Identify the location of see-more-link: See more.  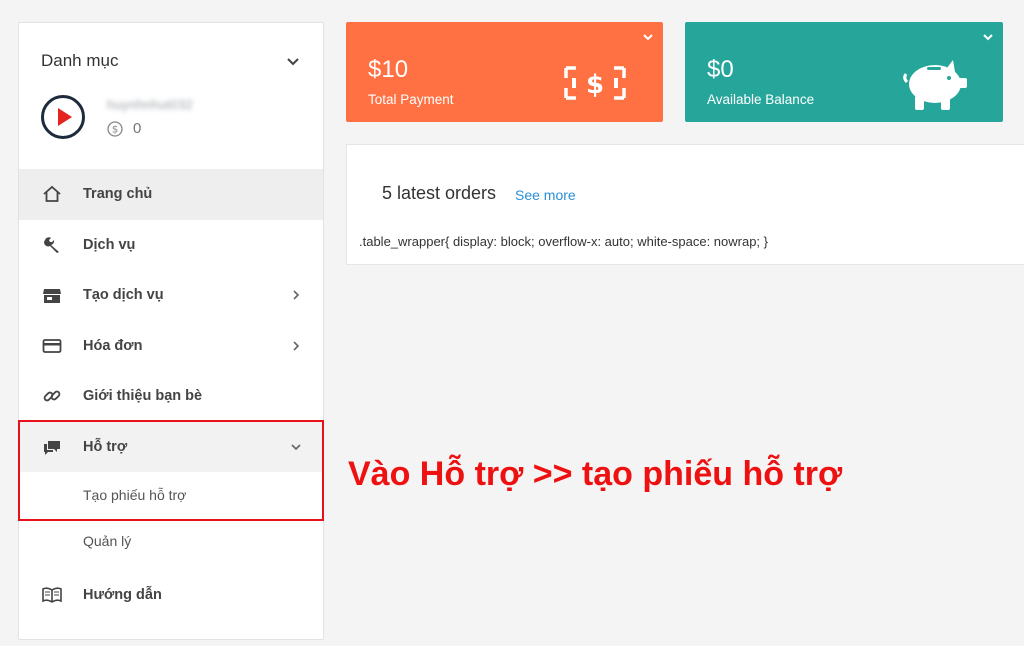
(545, 195).